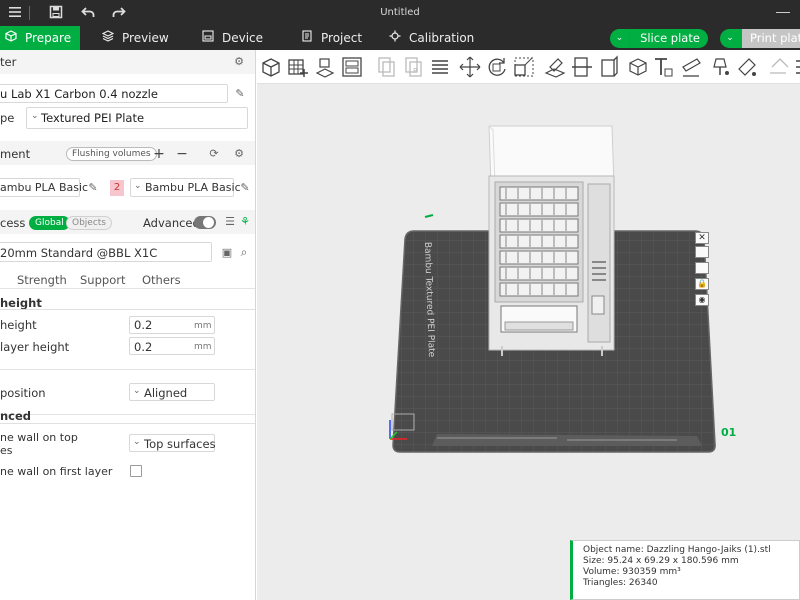 The width and height of the screenshot is (800, 600). Describe the element at coordinates (13, 223) in the screenshot. I see `process-section-title: cess` at that location.